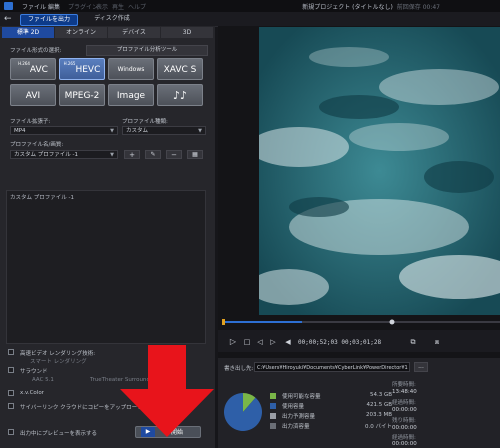 The height and width of the screenshot is (448, 500). Describe the element at coordinates (64, 130) in the screenshot. I see `file-ext-select: MP4 ▼` at that location.